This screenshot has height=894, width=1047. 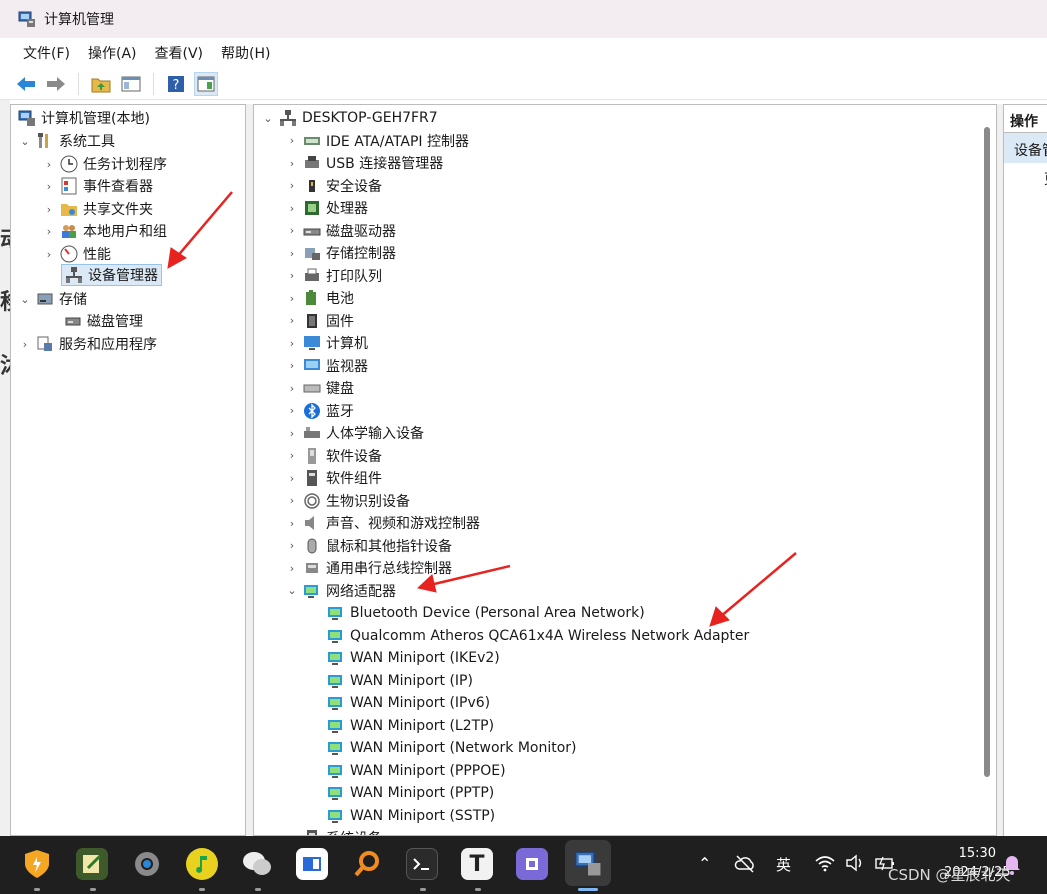 What do you see at coordinates (147, 864) in the screenshot?
I see `taskbar-settings-app` at bounding box center [147, 864].